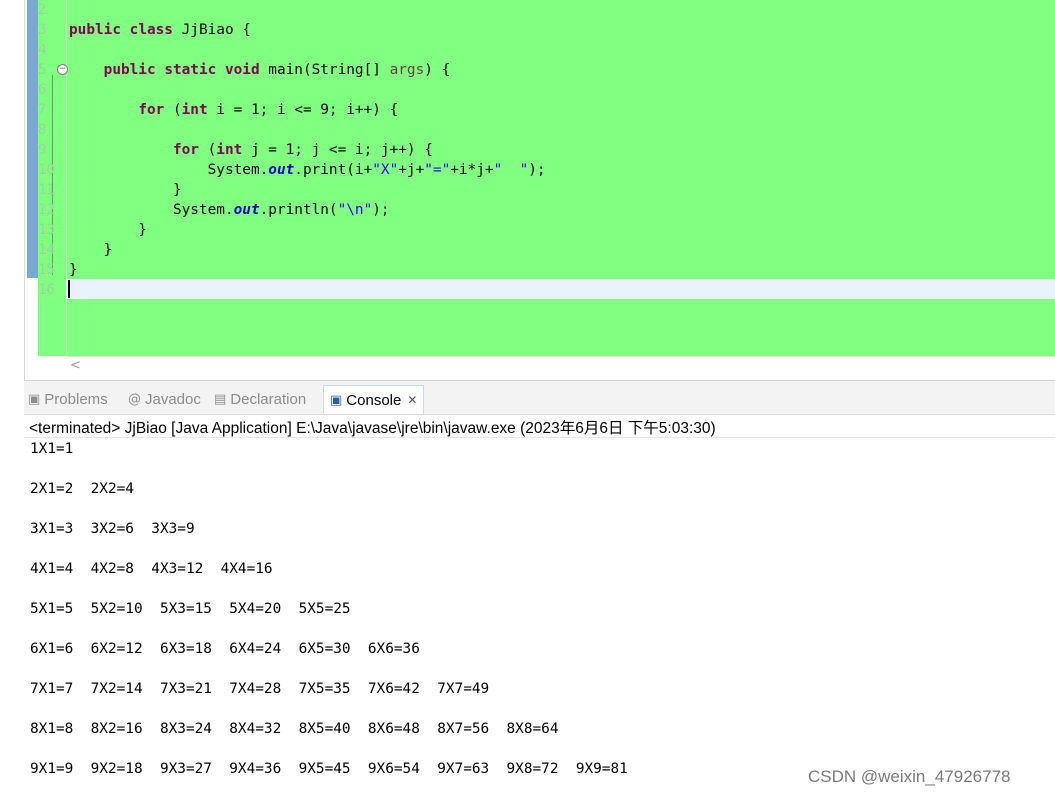 Image resolution: width=1055 pixels, height=797 pixels. I want to click on current-line-highlight, so click(560, 289).